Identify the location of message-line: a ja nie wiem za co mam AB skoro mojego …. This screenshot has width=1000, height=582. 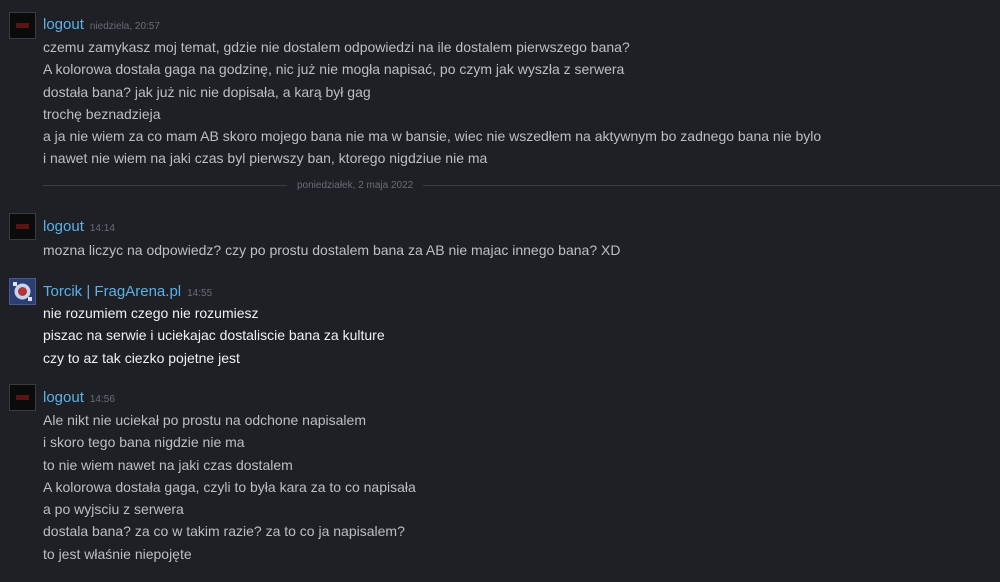
(432, 136).